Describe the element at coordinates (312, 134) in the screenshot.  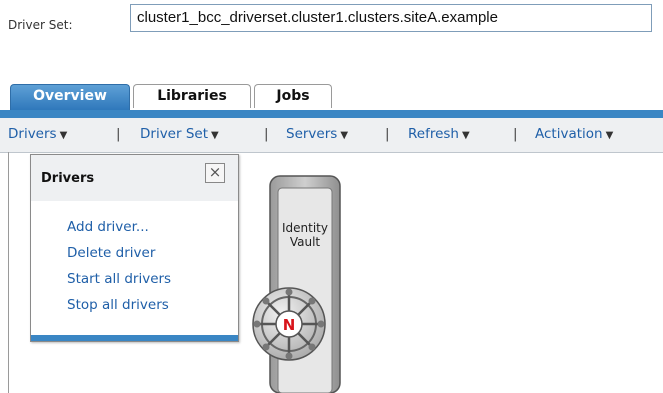
I see `menu-servers-label: Servers` at that location.